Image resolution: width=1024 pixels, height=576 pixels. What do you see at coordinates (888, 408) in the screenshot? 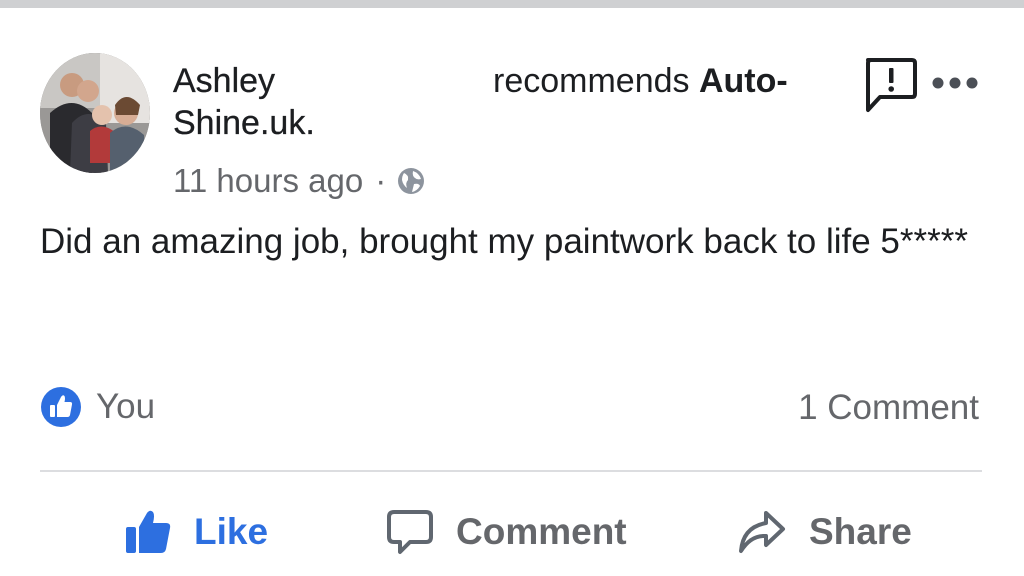
I see `comment-count: 1 Comment` at bounding box center [888, 408].